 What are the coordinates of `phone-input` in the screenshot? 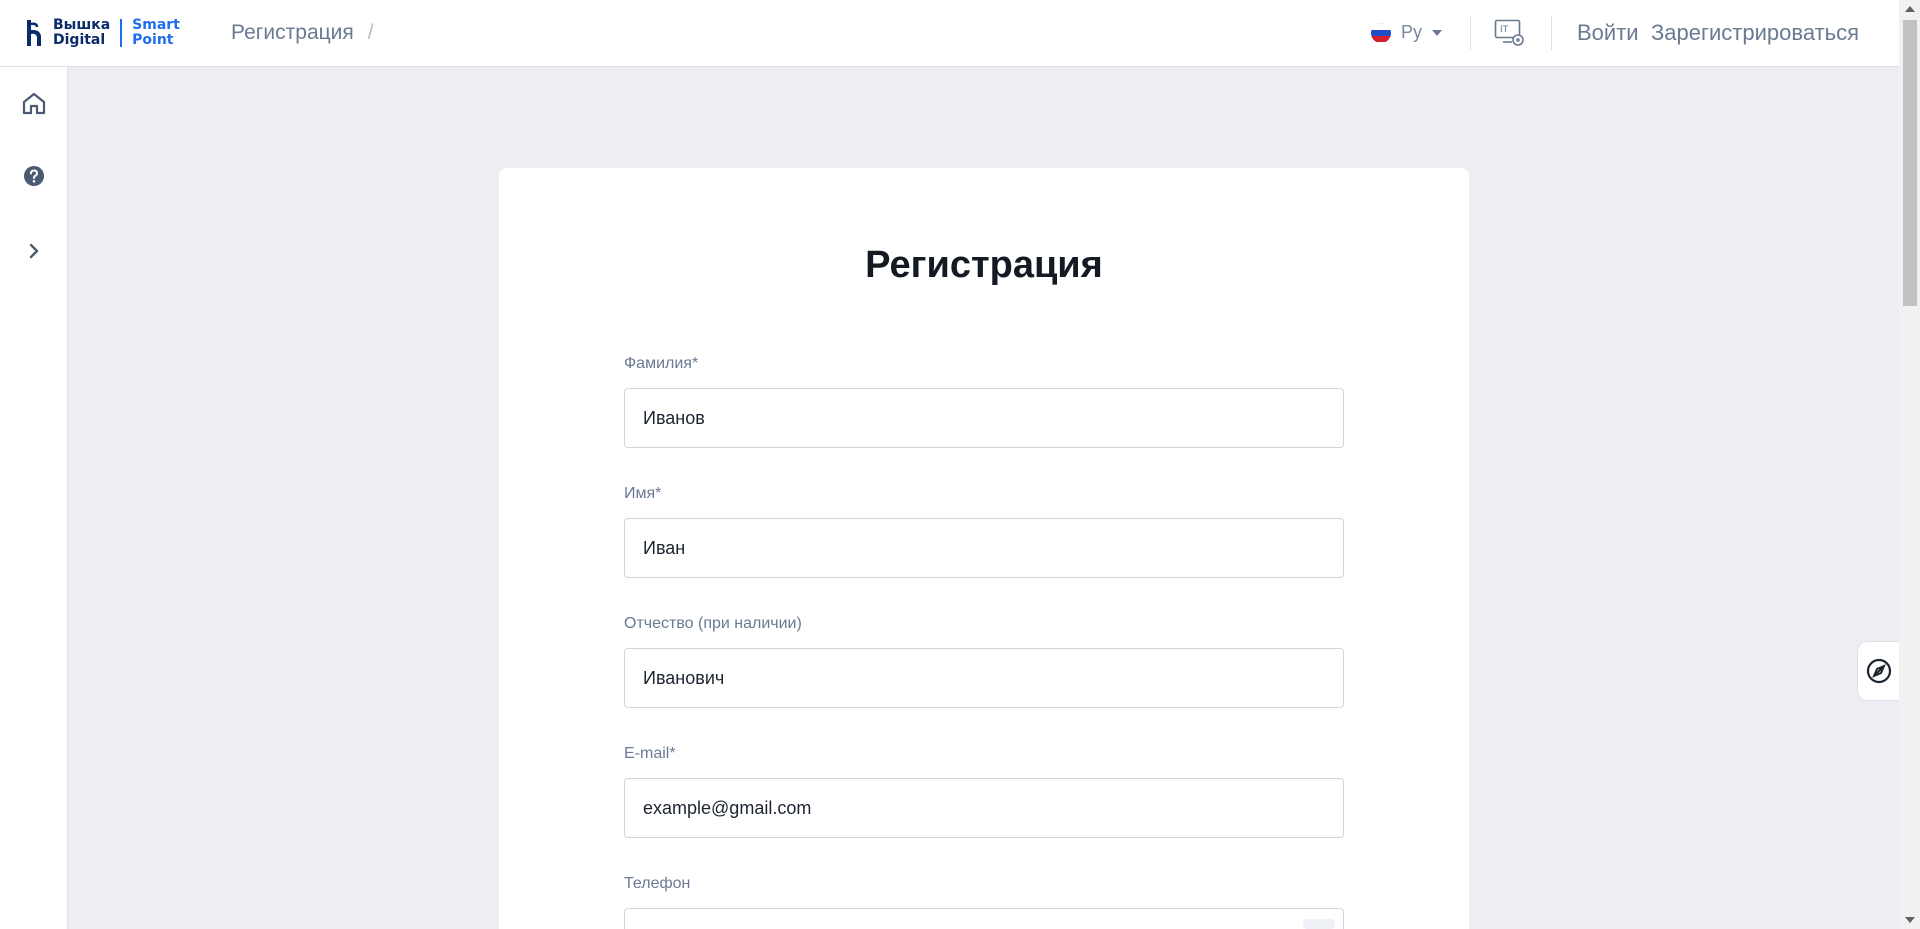 It's located at (984, 919).